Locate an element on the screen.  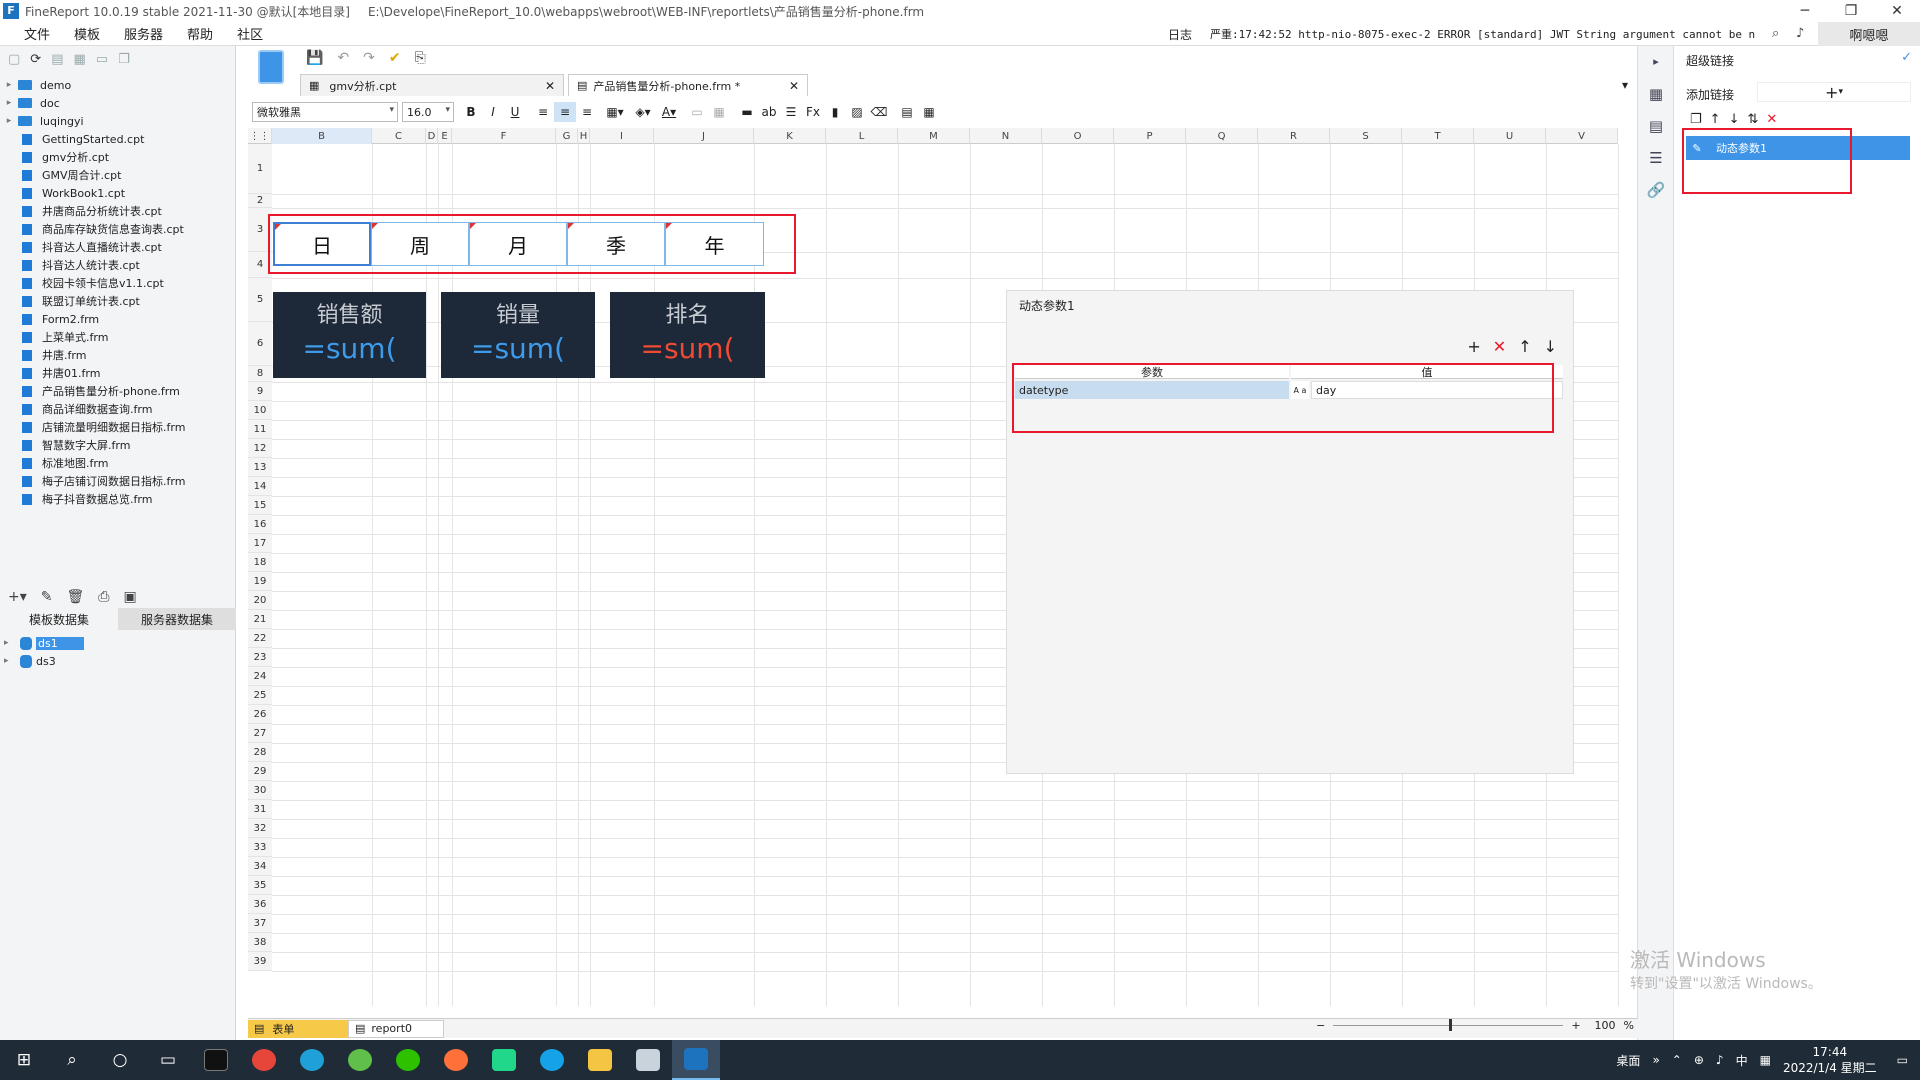
font-color-icon: A▾ is located at coordinates (669, 112).